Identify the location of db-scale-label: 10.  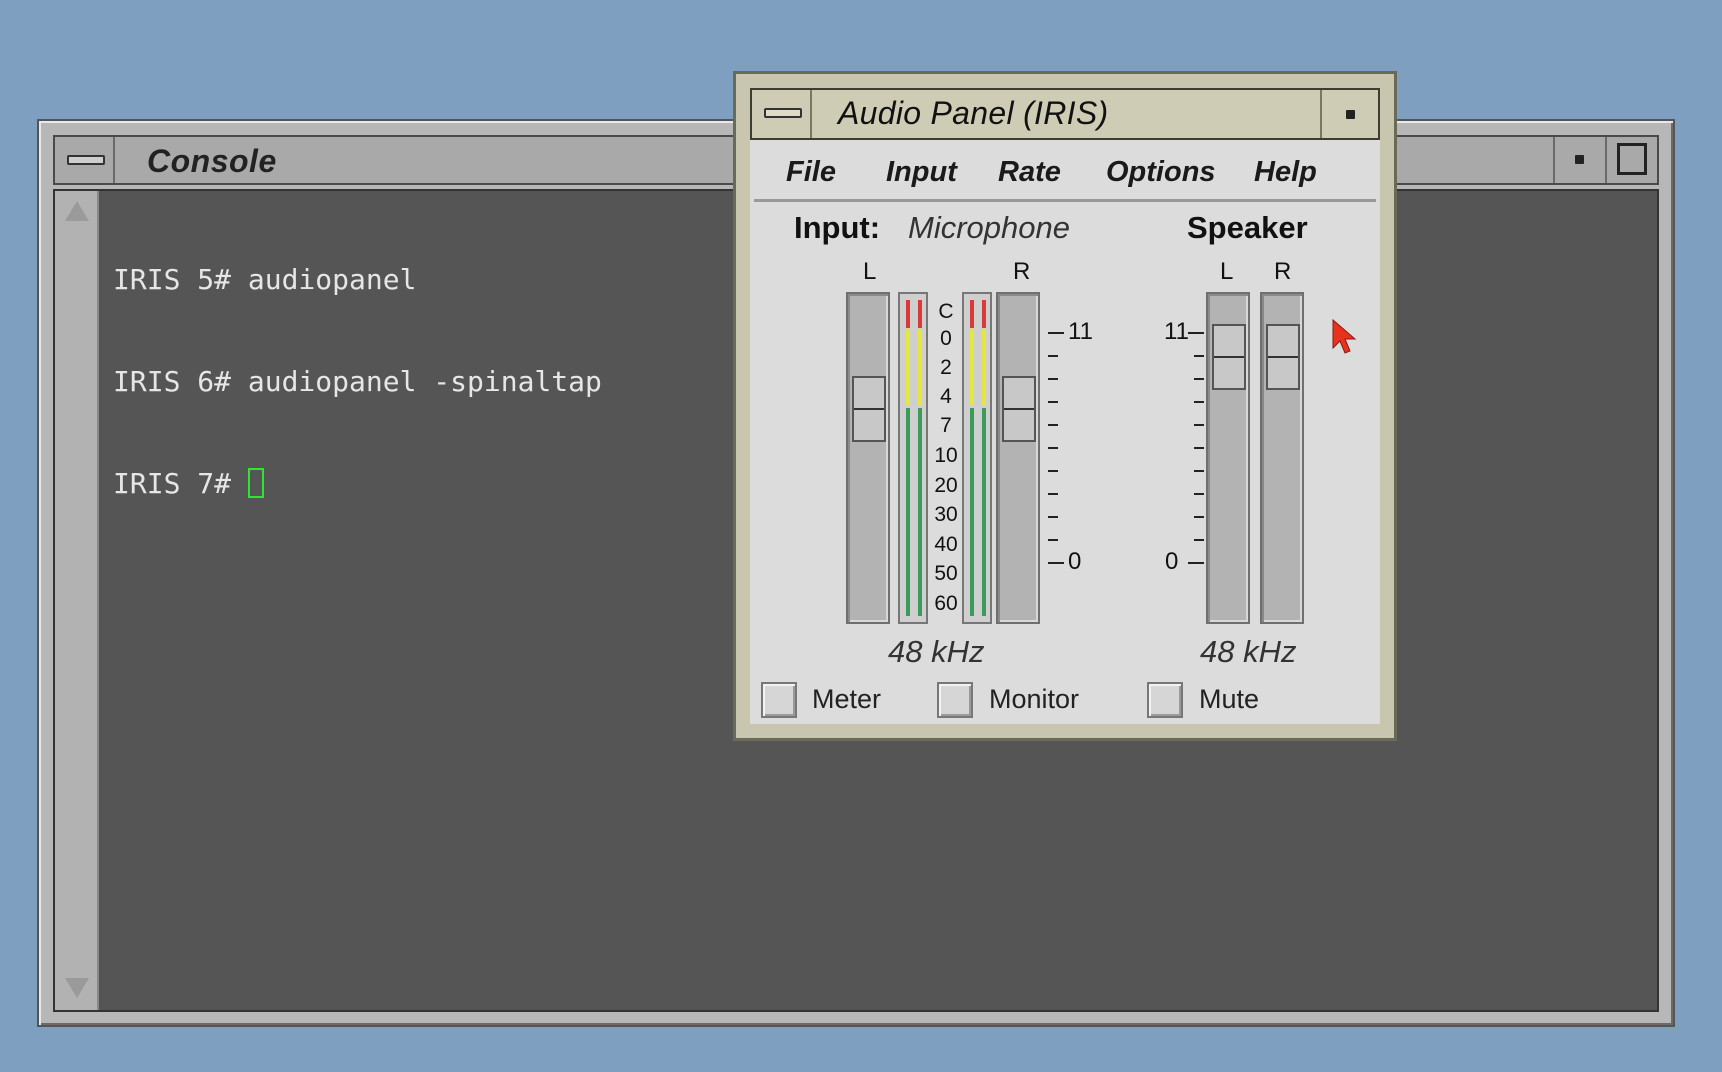
(946, 455).